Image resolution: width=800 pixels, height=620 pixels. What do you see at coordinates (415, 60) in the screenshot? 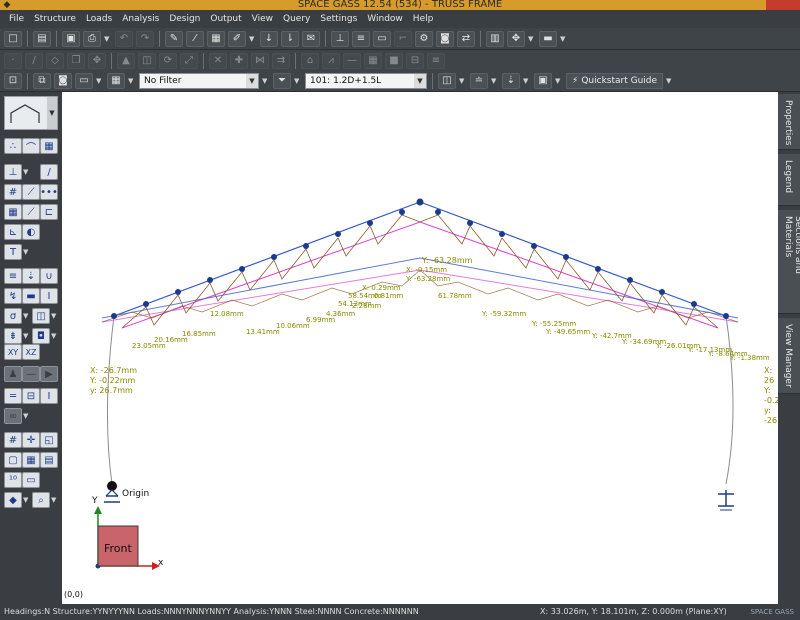
I see `split-icon: ⊟` at bounding box center [415, 60].